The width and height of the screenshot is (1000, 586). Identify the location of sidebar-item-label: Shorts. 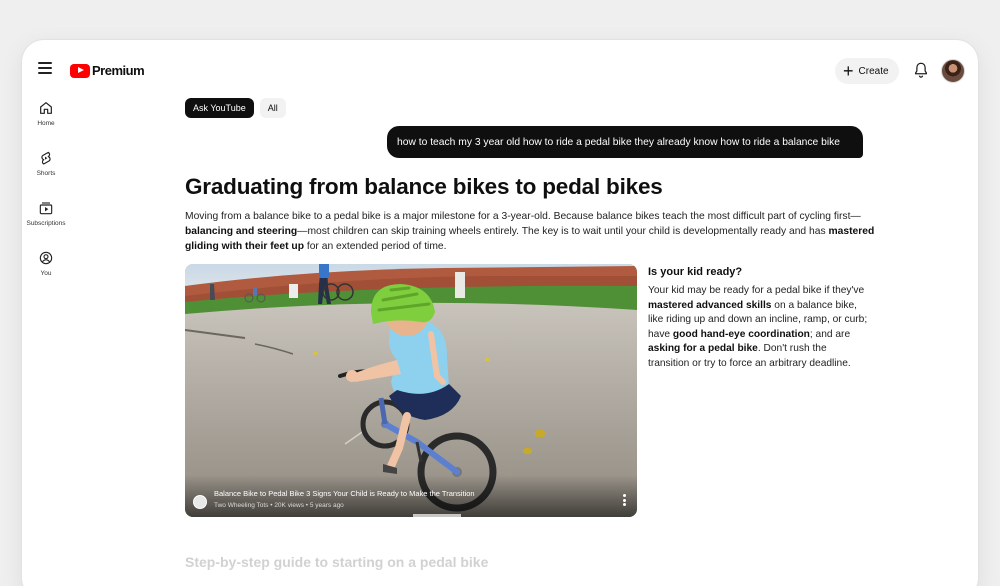
(46, 173).